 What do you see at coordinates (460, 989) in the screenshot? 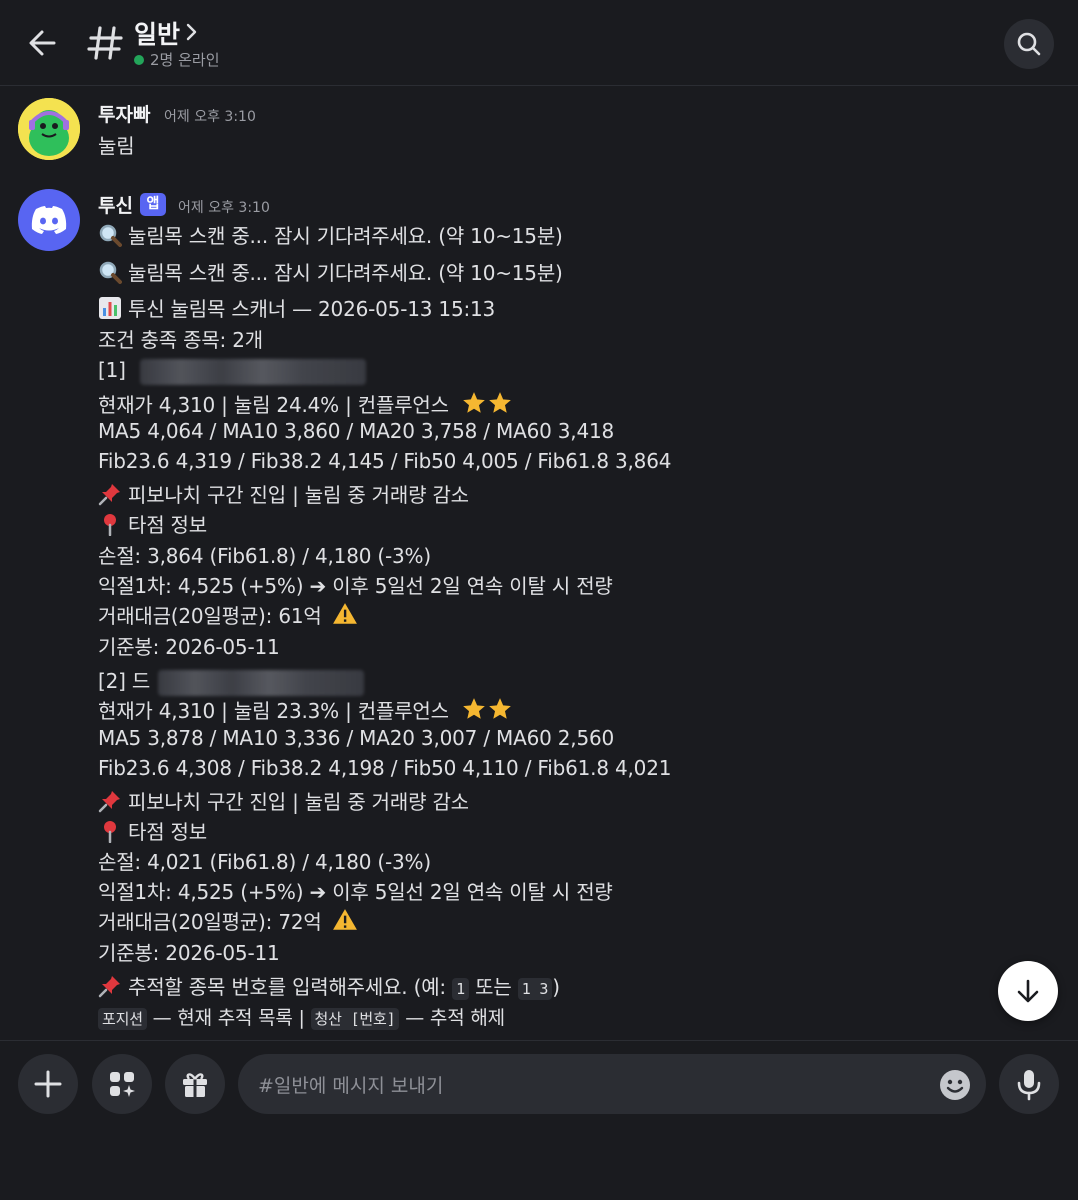
I see `inline-code: 1` at bounding box center [460, 989].